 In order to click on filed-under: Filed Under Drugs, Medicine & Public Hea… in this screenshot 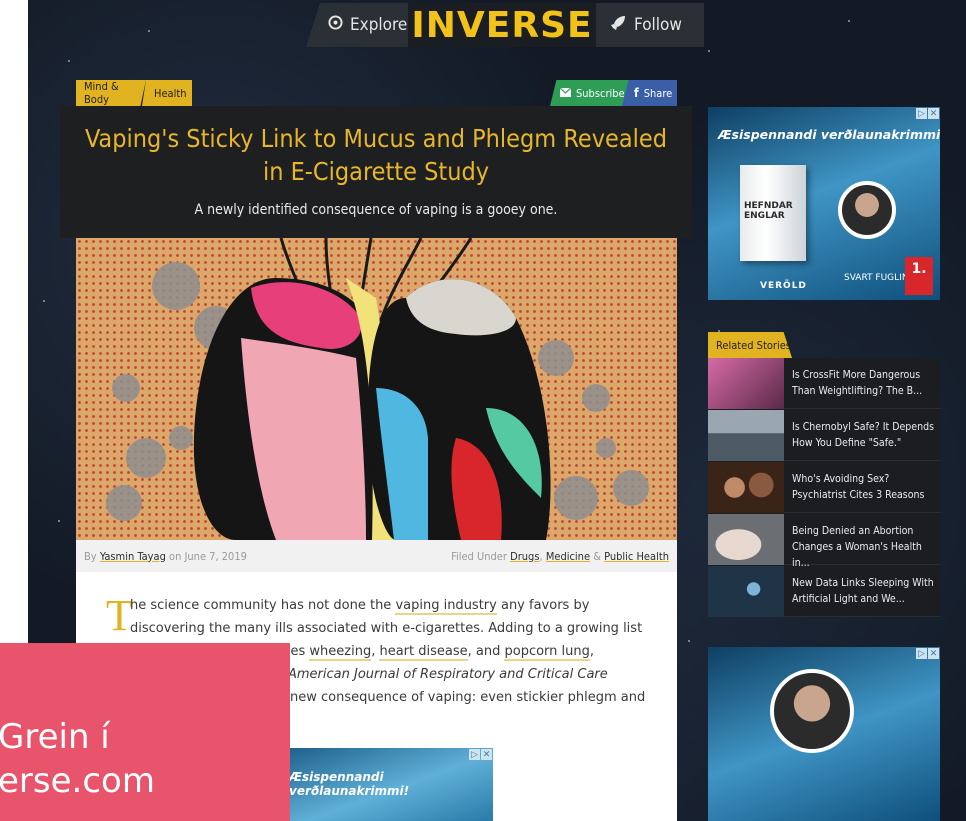, I will do `click(560, 556)`.